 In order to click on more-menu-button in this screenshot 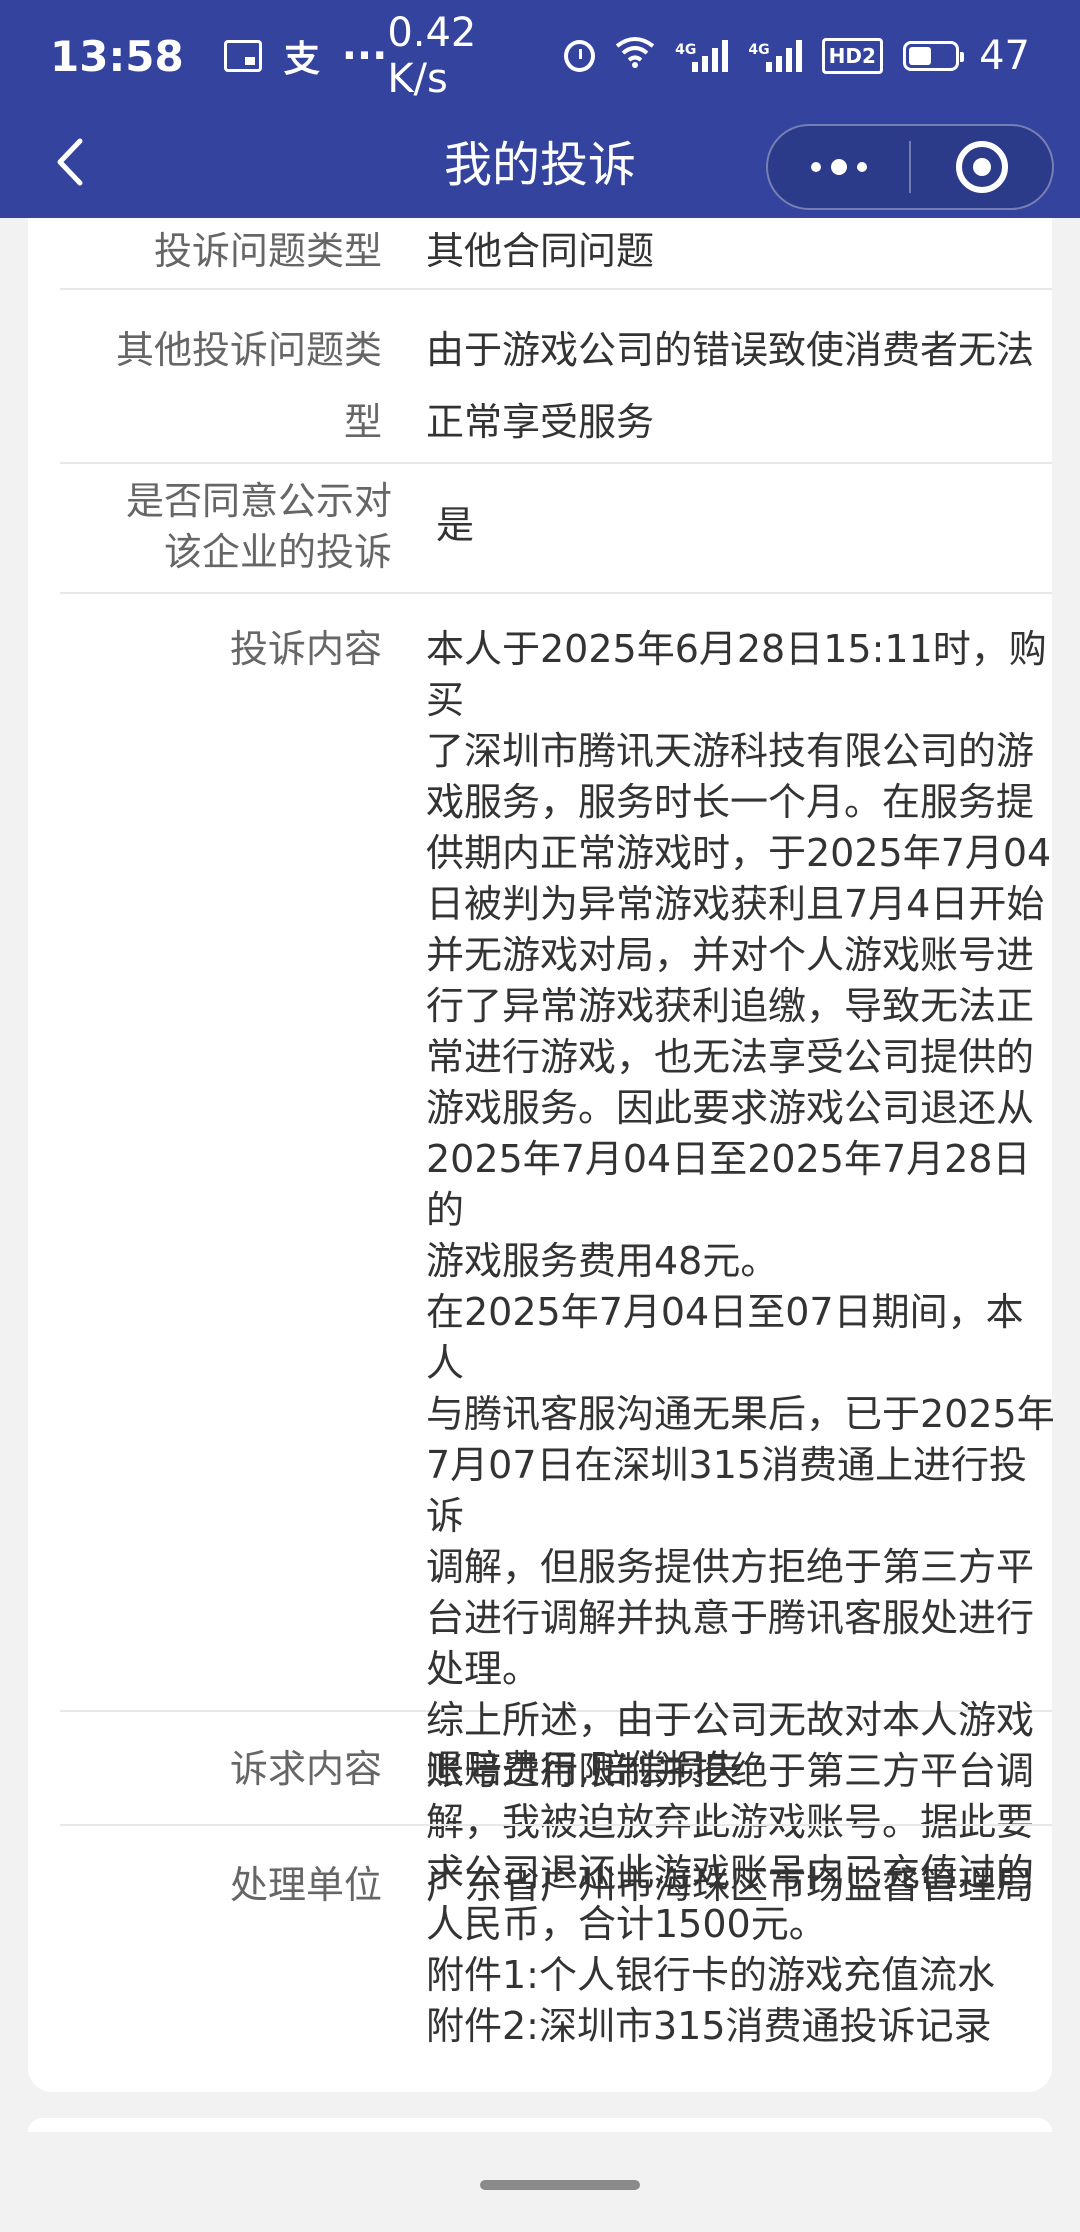, I will do `click(838, 167)`.